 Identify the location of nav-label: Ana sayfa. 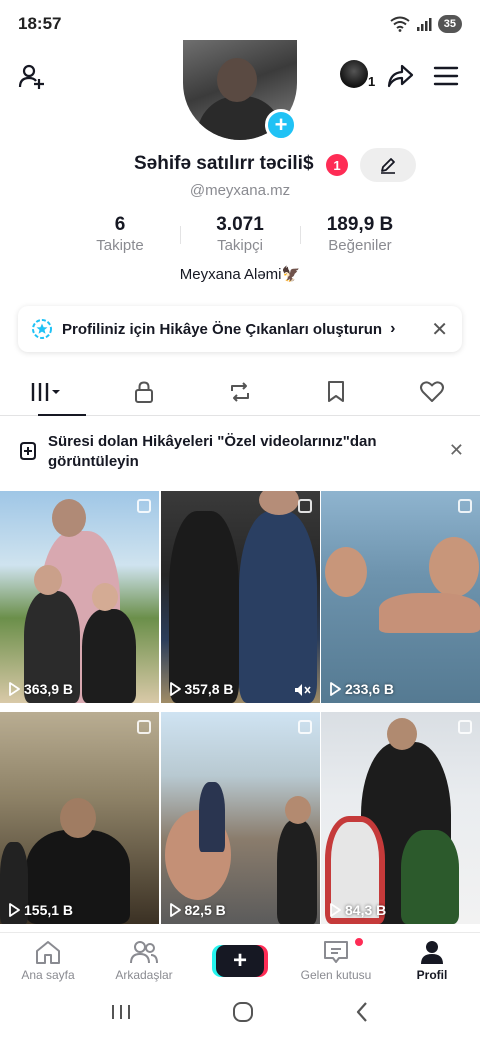
(48, 975).